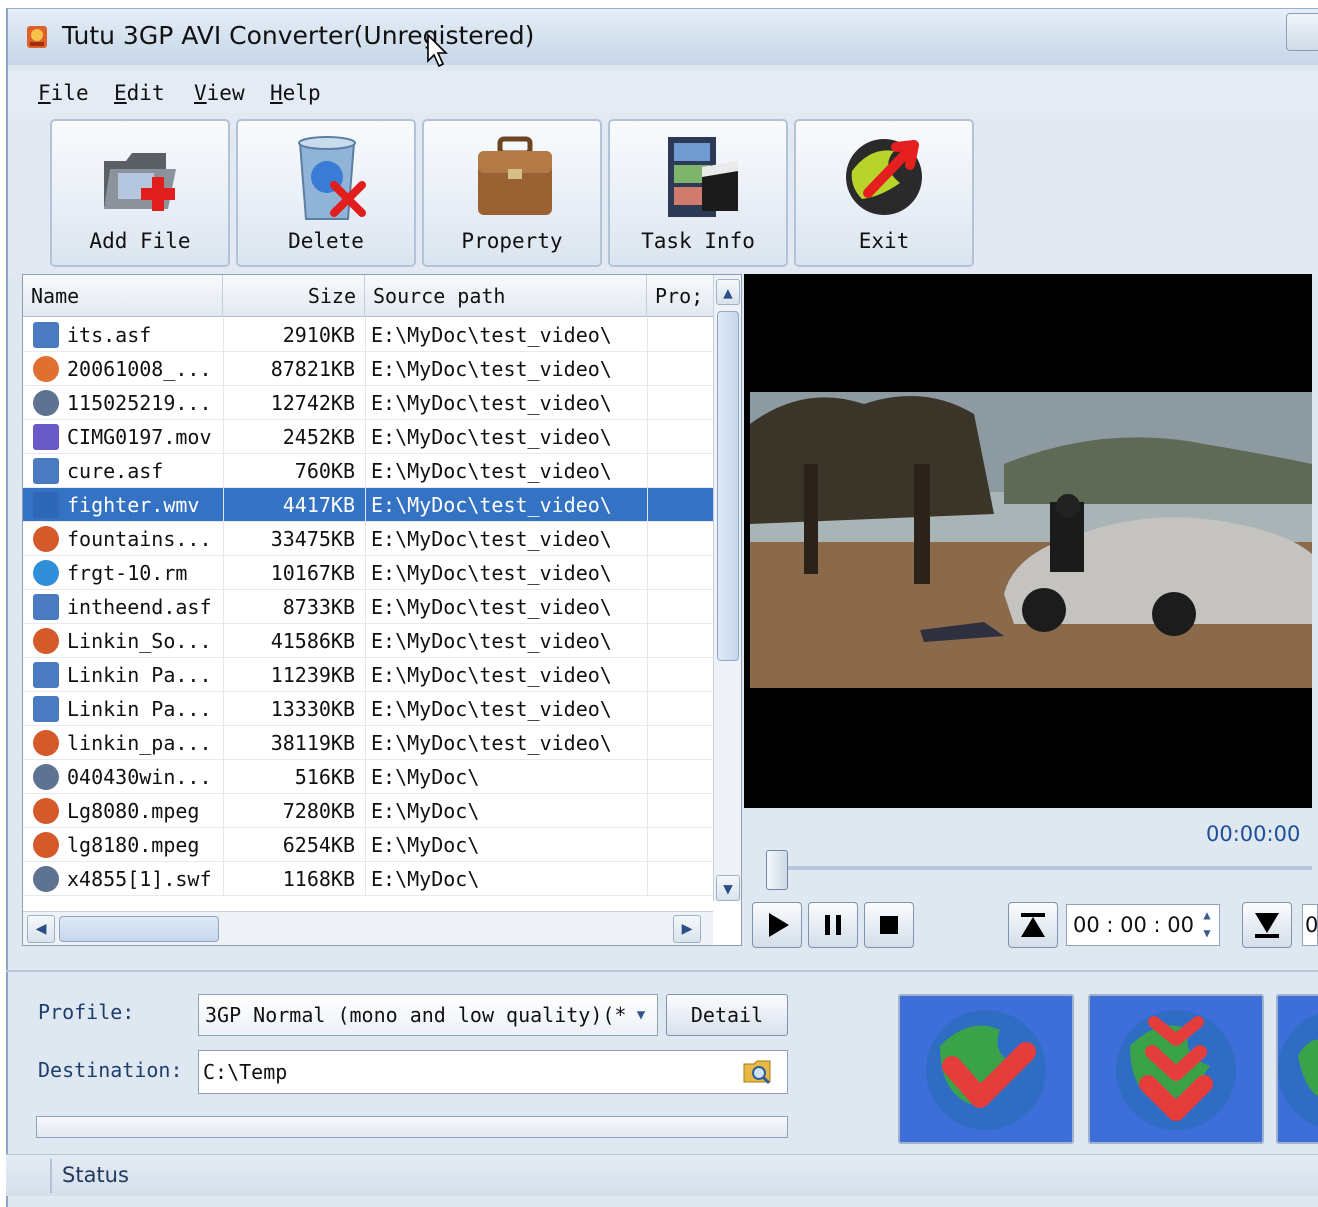  I want to click on table-row: Linkin_So... 41586KB E:\MyDoc\test_video\, so click(368, 641).